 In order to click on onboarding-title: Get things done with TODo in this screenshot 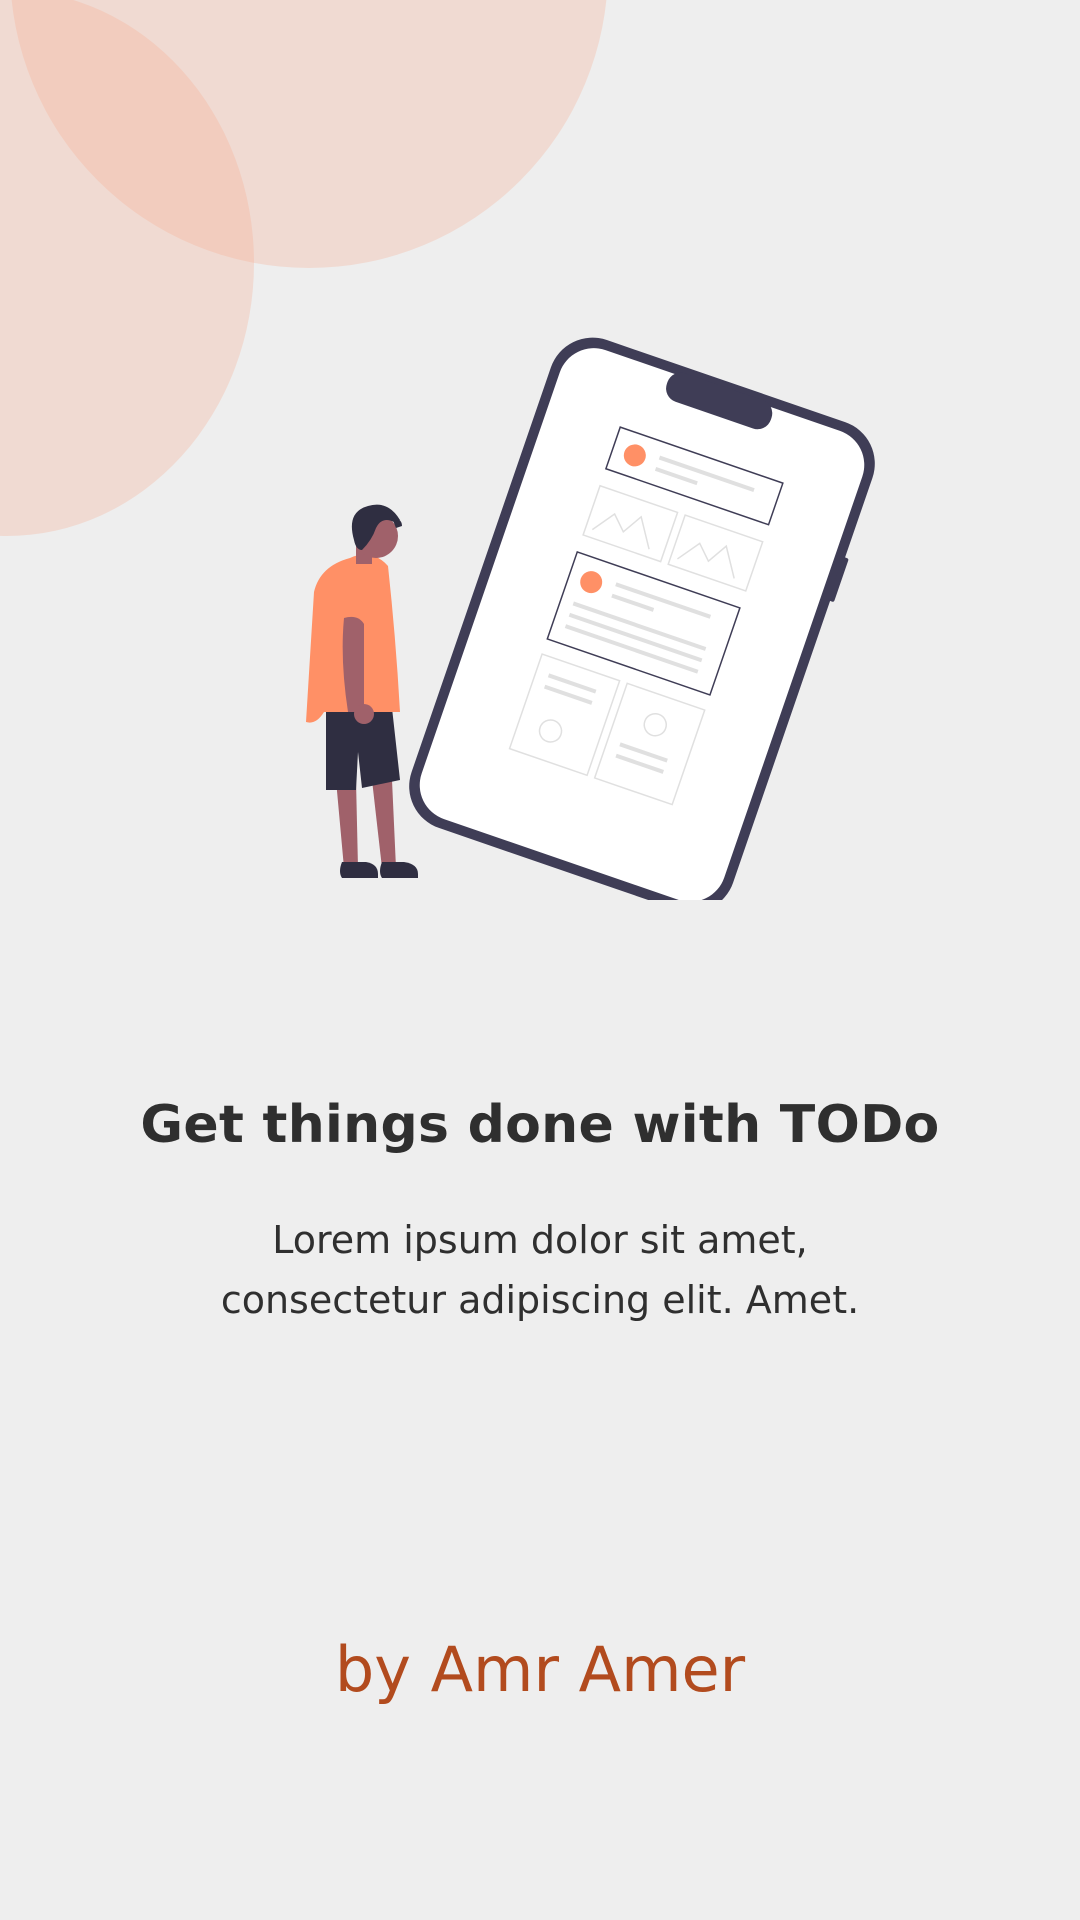, I will do `click(540, 1125)`.